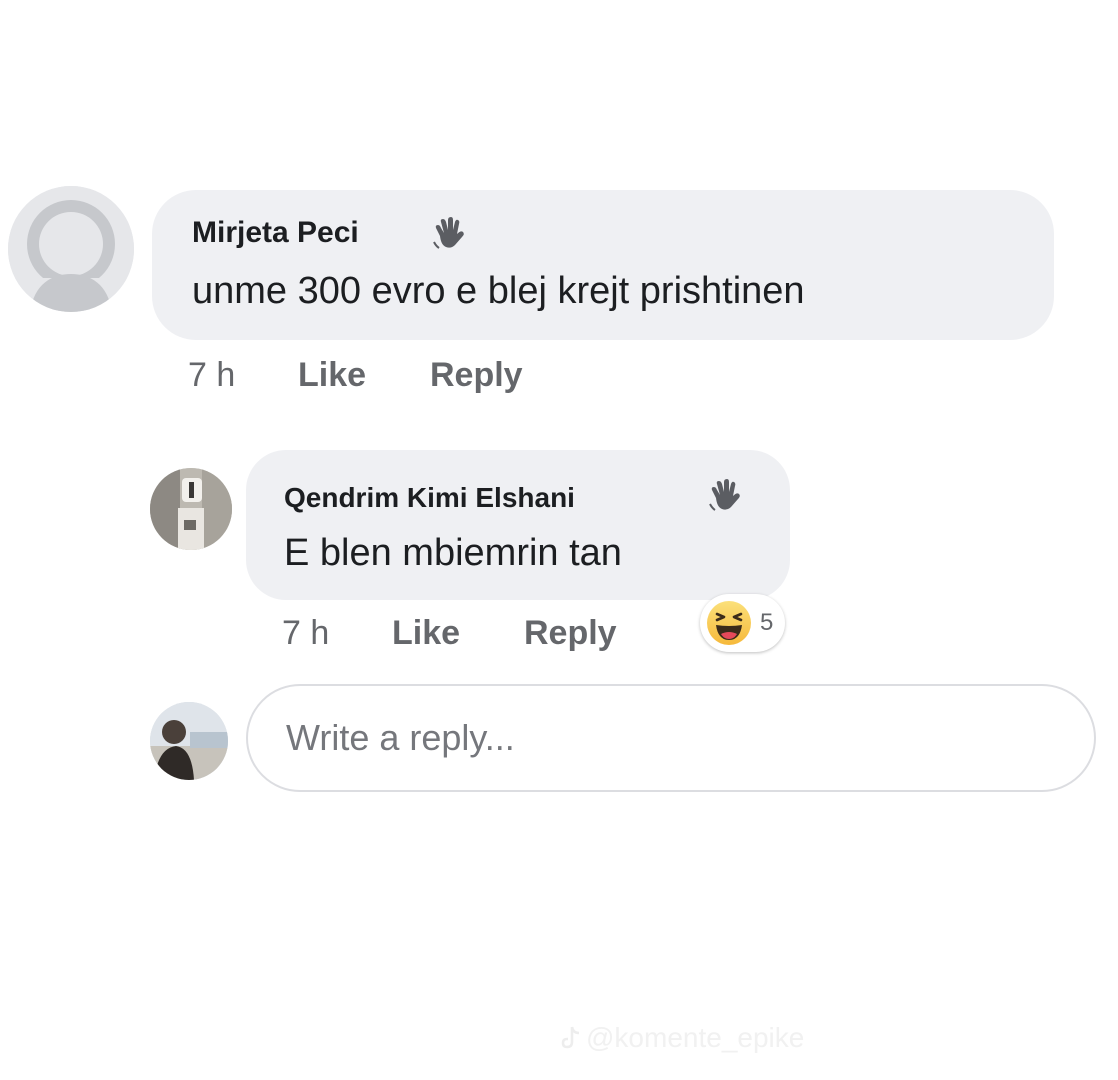  I want to click on default-avatar-icon, so click(71, 249).